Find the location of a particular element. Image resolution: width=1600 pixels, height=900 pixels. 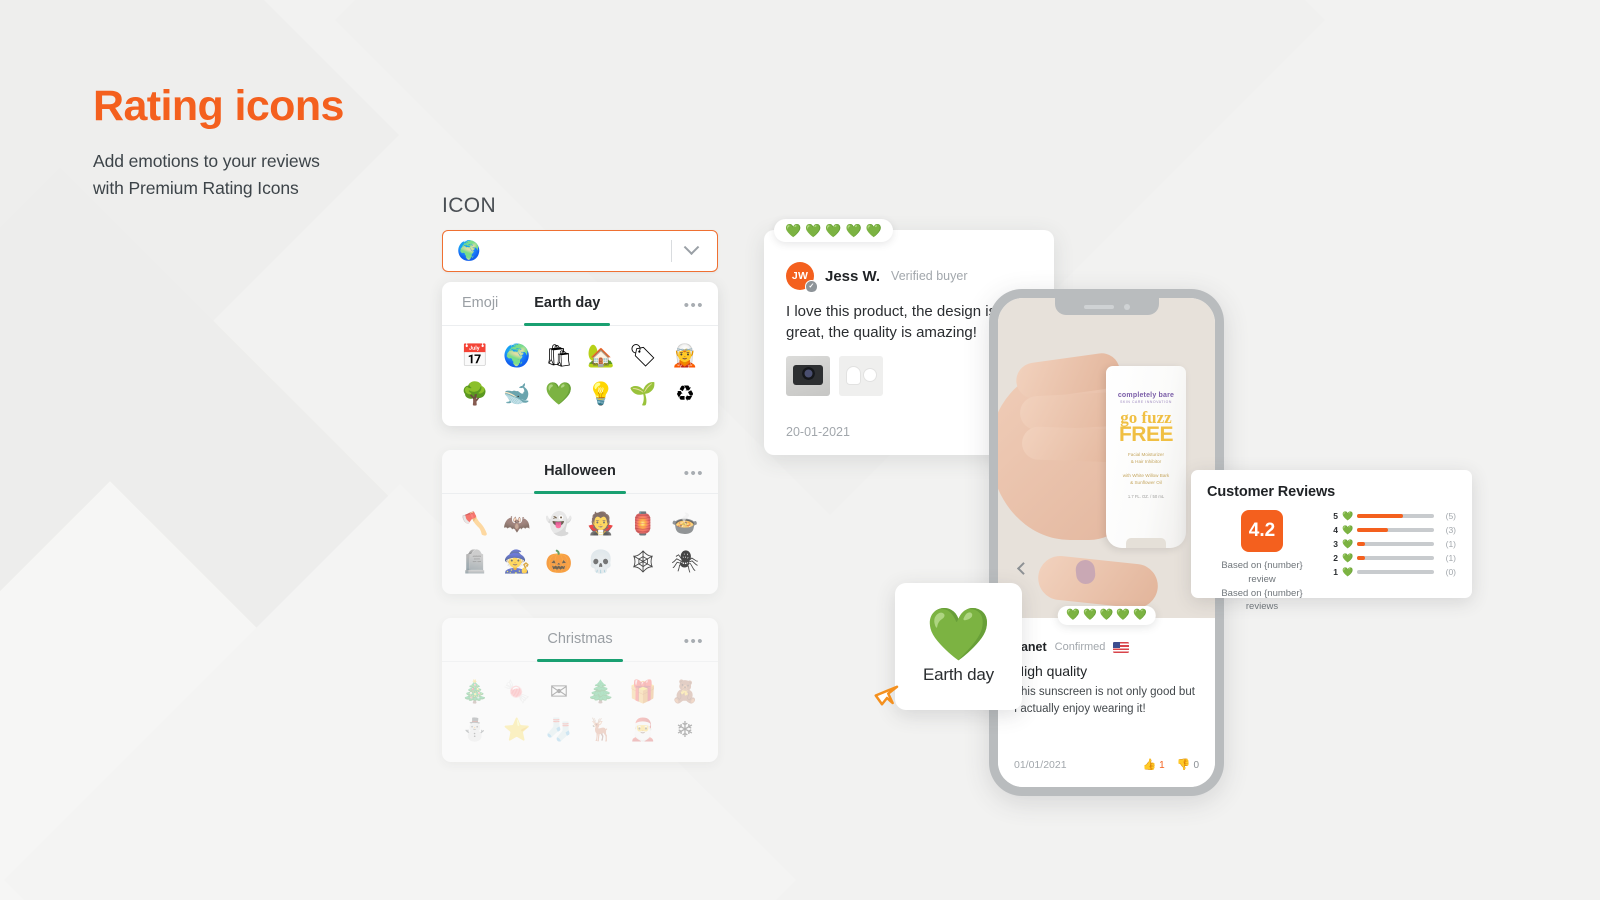

earth-heart-icon: 💚 is located at coordinates (559, 394).